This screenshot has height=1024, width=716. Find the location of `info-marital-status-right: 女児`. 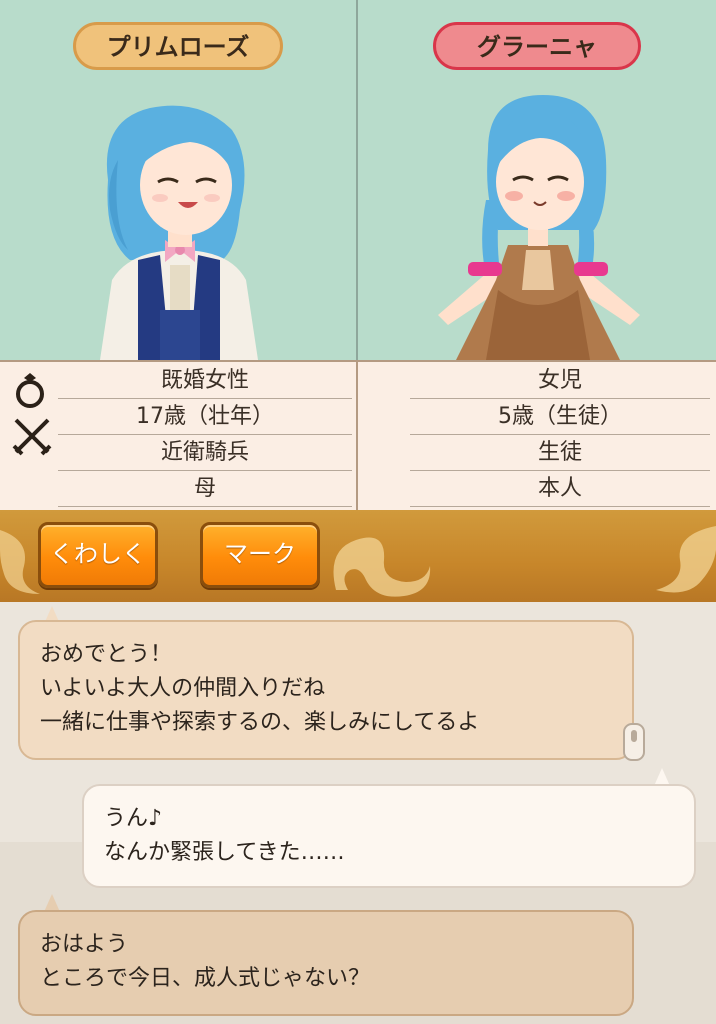

info-marital-status-right: 女児 is located at coordinates (560, 381).